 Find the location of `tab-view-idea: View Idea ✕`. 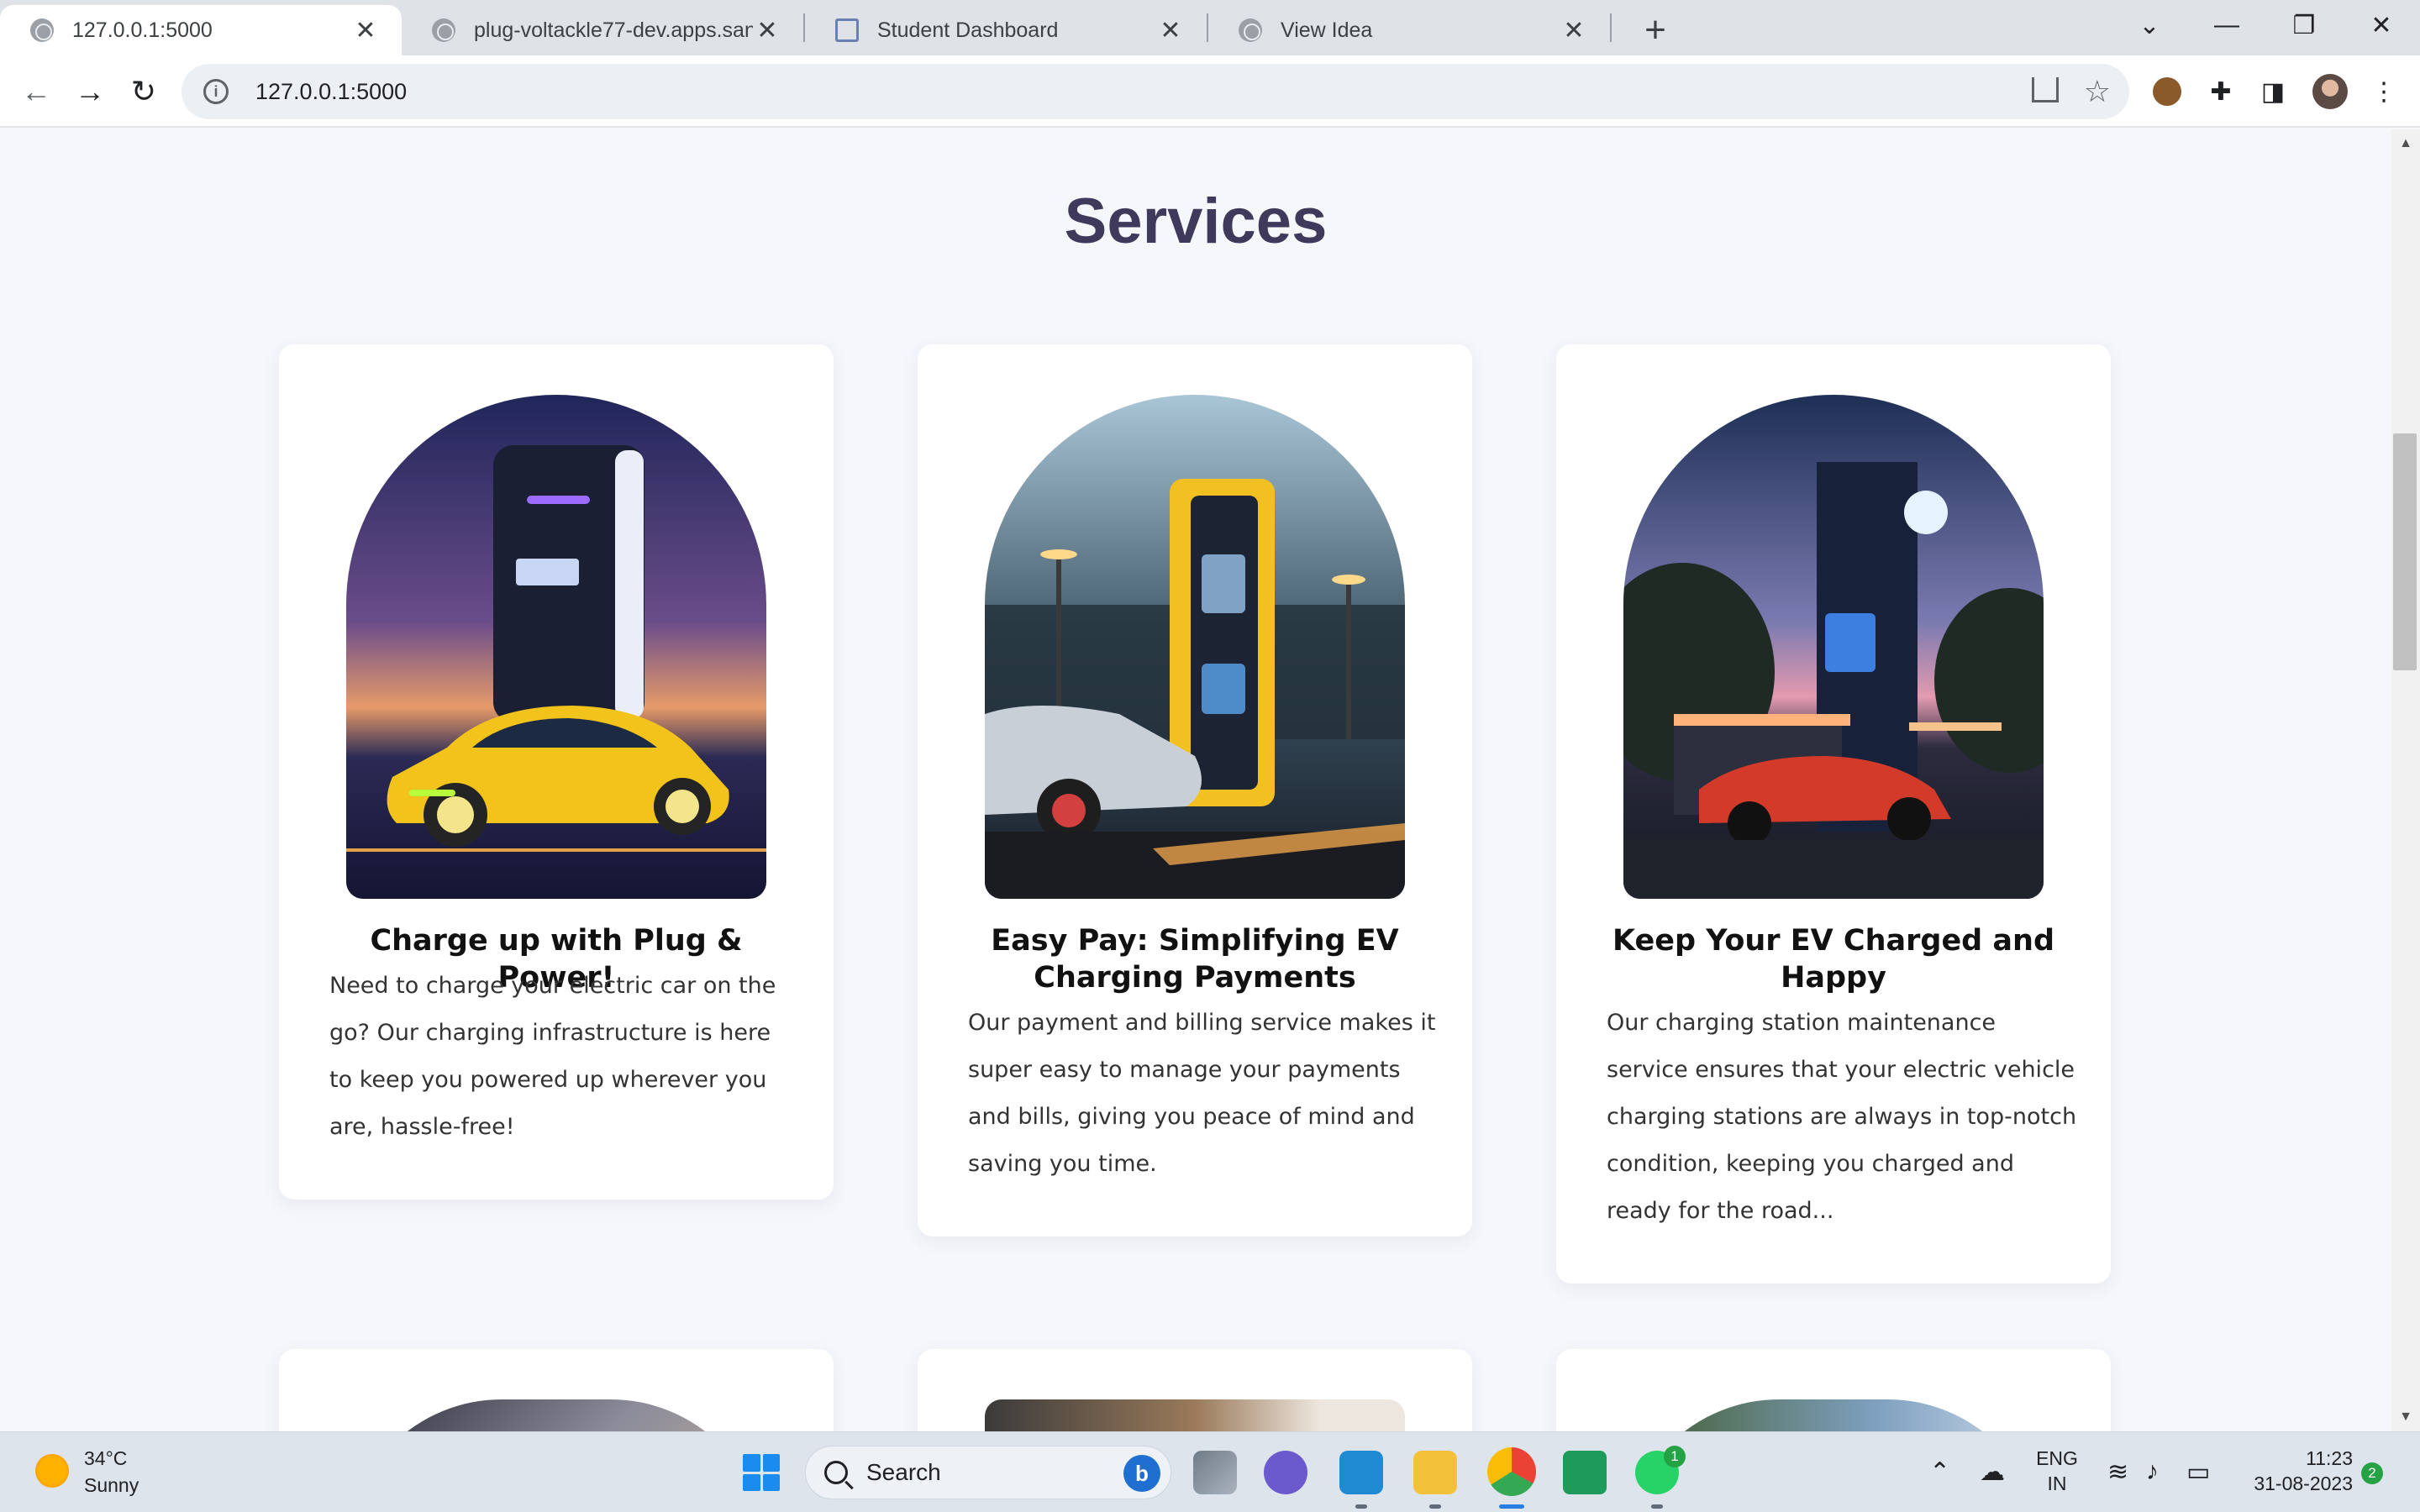

tab-view-idea: View Idea ✕ is located at coordinates (1409, 30).